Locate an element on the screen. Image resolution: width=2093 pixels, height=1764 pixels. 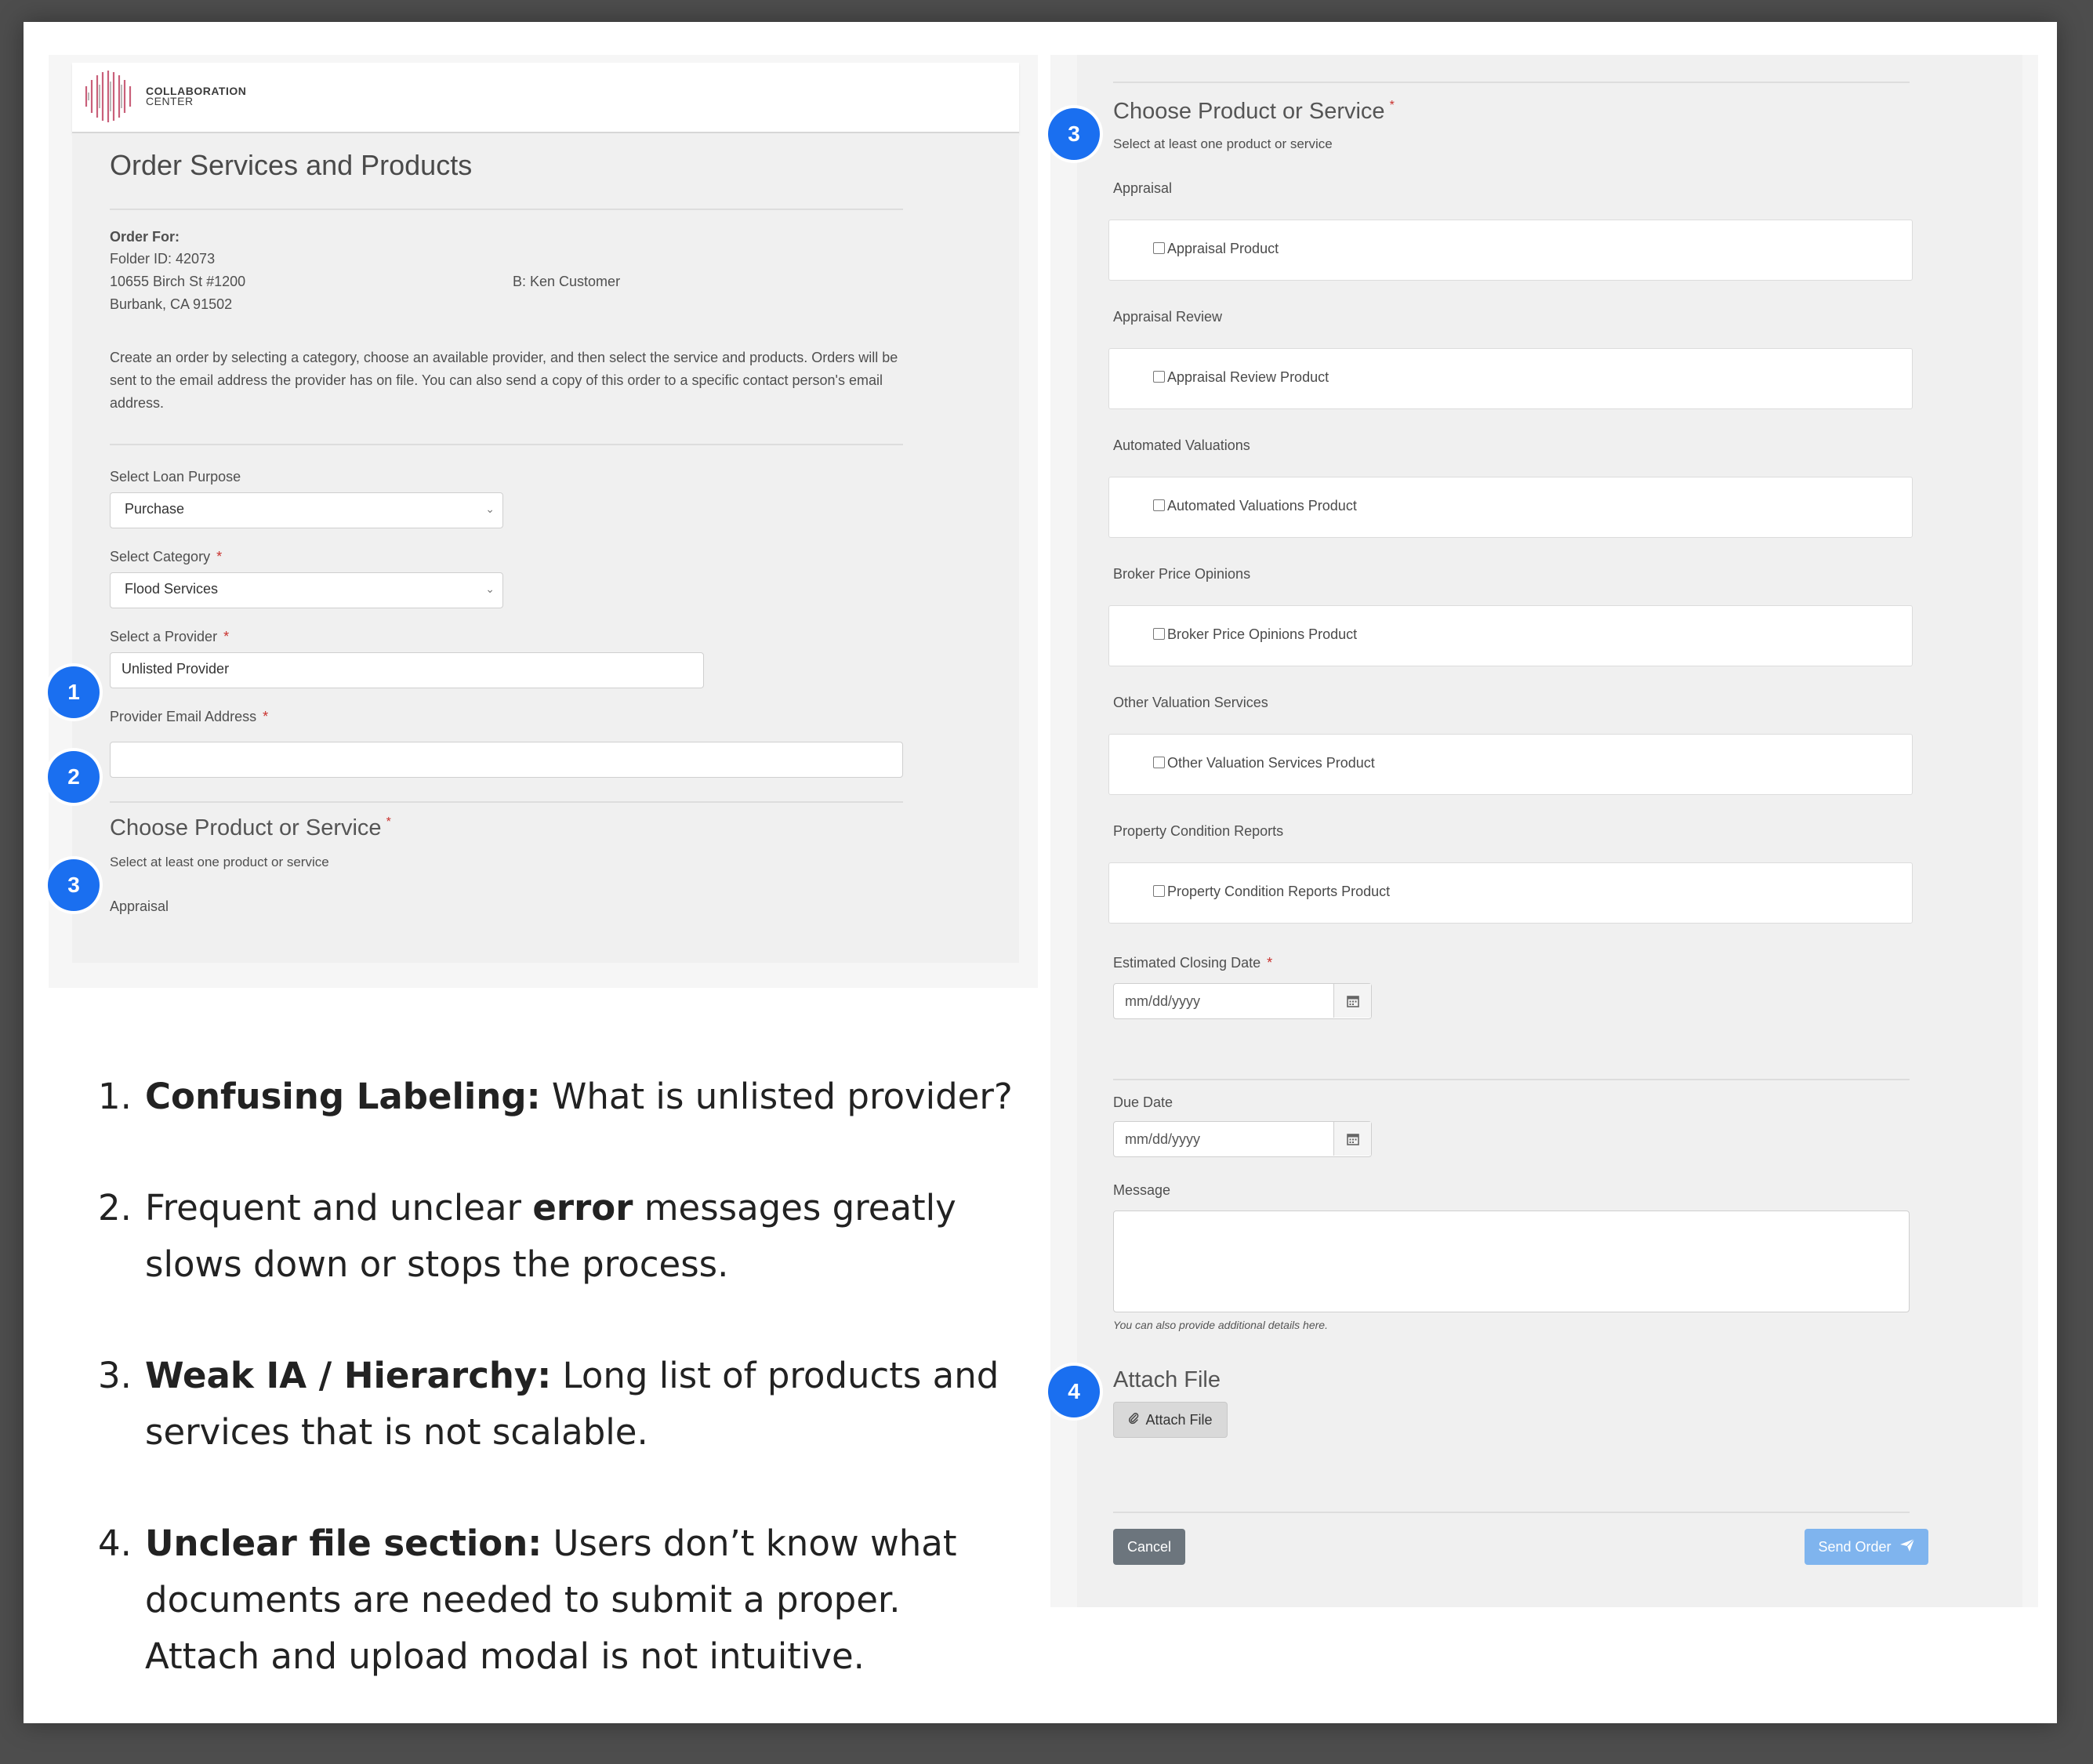
product-option-appraisal-review: Appraisal Review Product is located at coordinates (1510, 378).